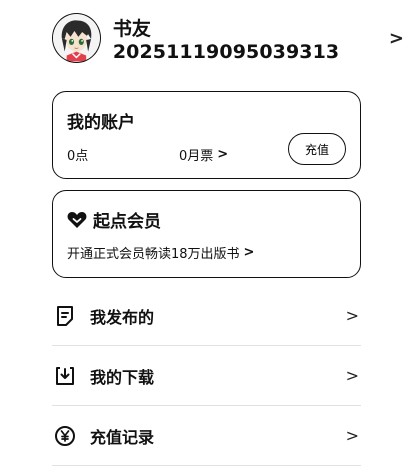 The height and width of the screenshot is (473, 404). I want to click on document-edit-icon, so click(65, 316).